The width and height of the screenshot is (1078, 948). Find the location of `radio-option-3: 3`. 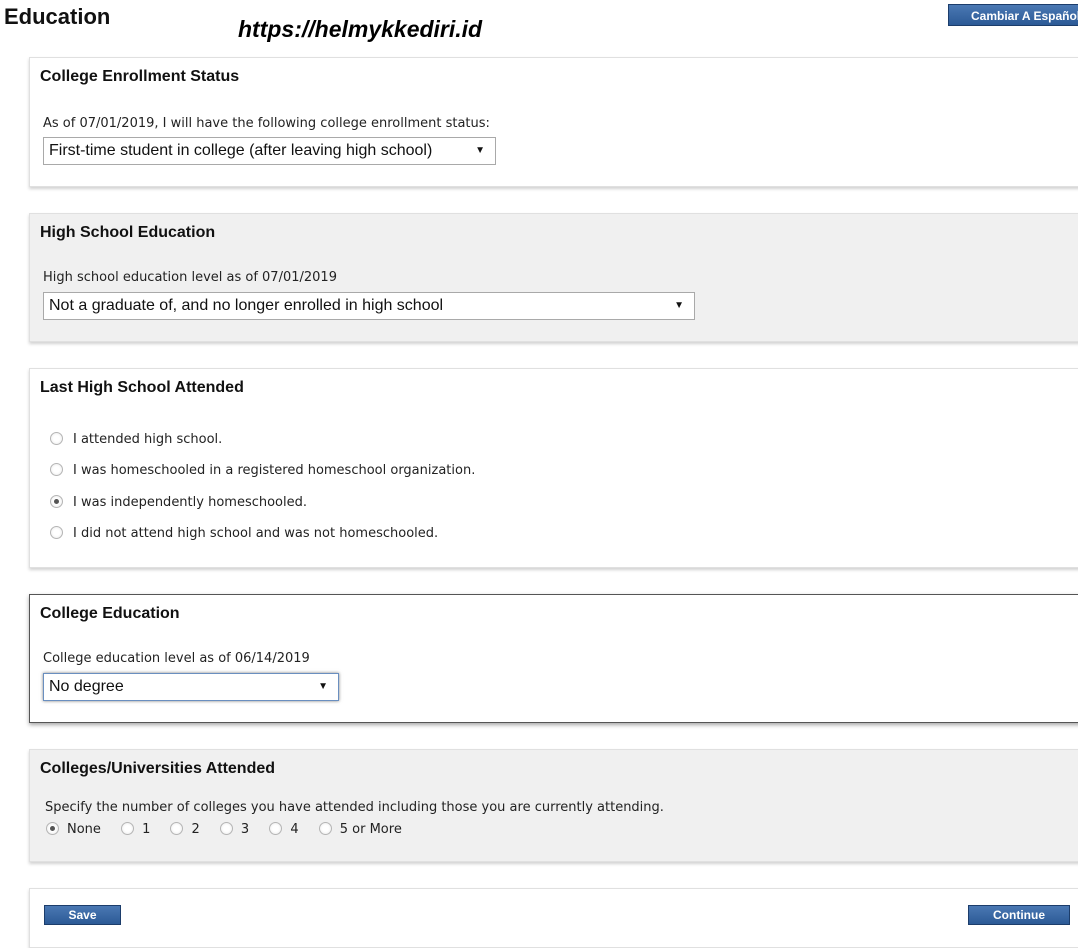

radio-option-3: 3 is located at coordinates (234, 829).